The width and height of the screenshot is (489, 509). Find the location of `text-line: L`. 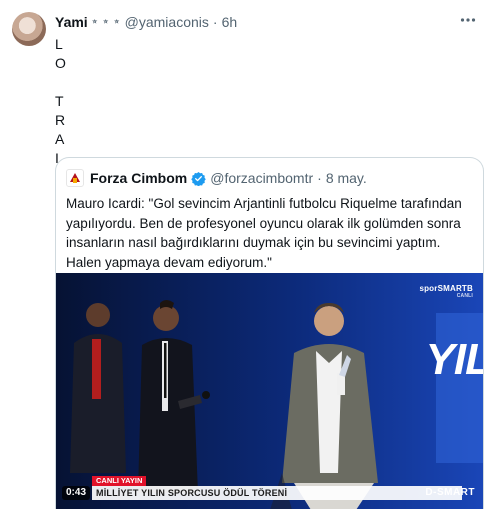

text-line: L is located at coordinates (59, 44).